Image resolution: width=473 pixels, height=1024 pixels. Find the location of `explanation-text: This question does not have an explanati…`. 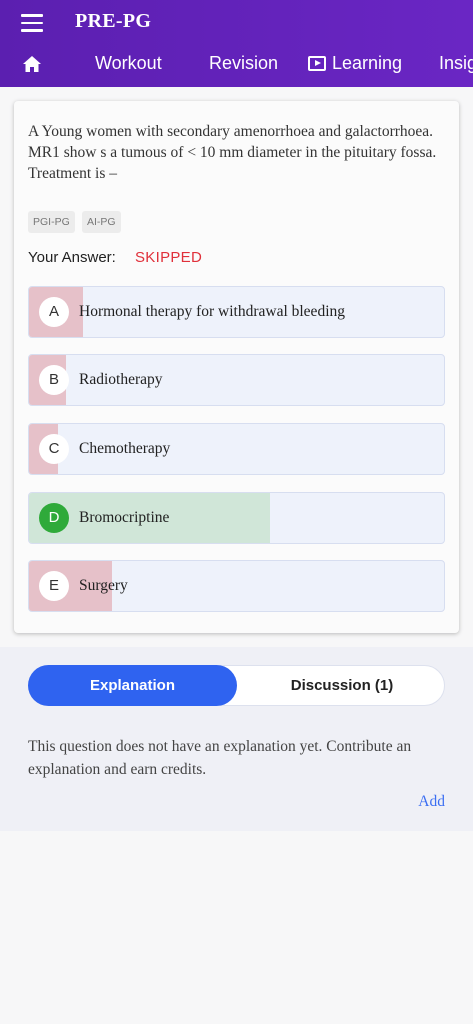

explanation-text: This question does not have an explanati… is located at coordinates (220, 758).